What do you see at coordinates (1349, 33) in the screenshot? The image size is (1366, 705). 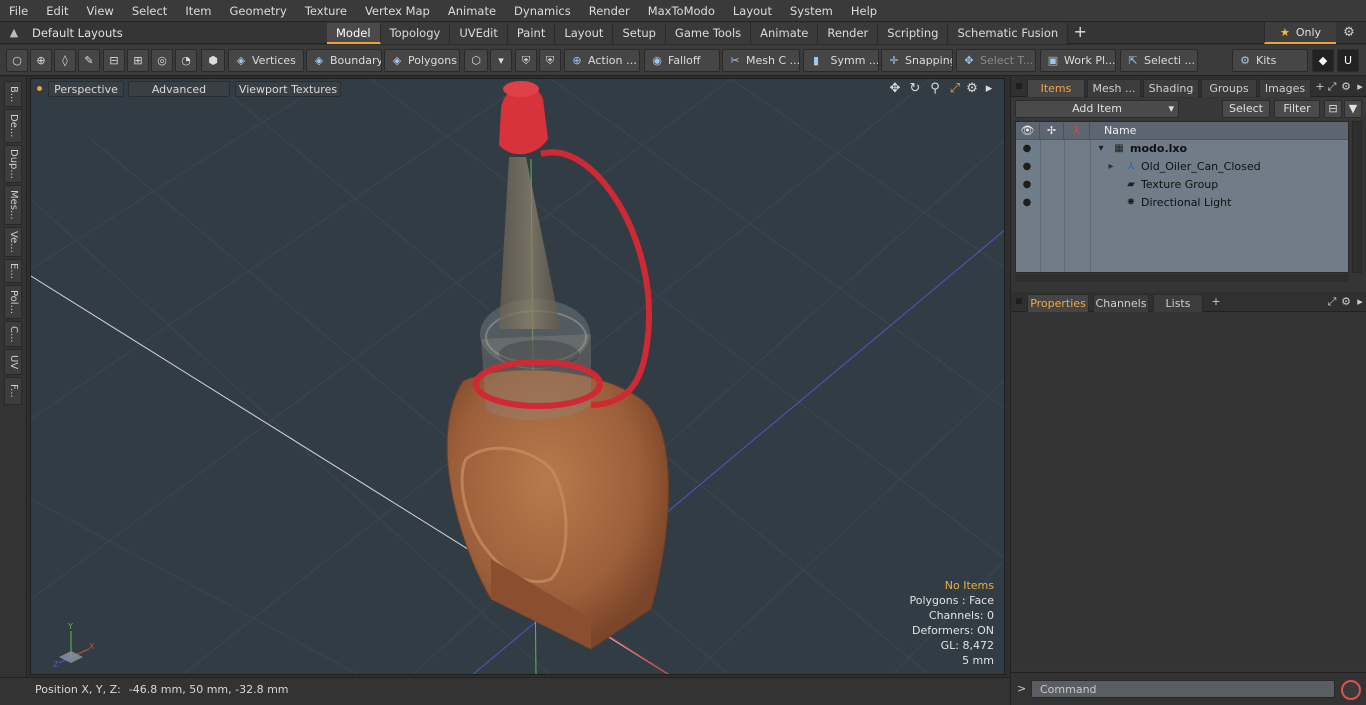 I see `gear-icon: ⚙` at bounding box center [1349, 33].